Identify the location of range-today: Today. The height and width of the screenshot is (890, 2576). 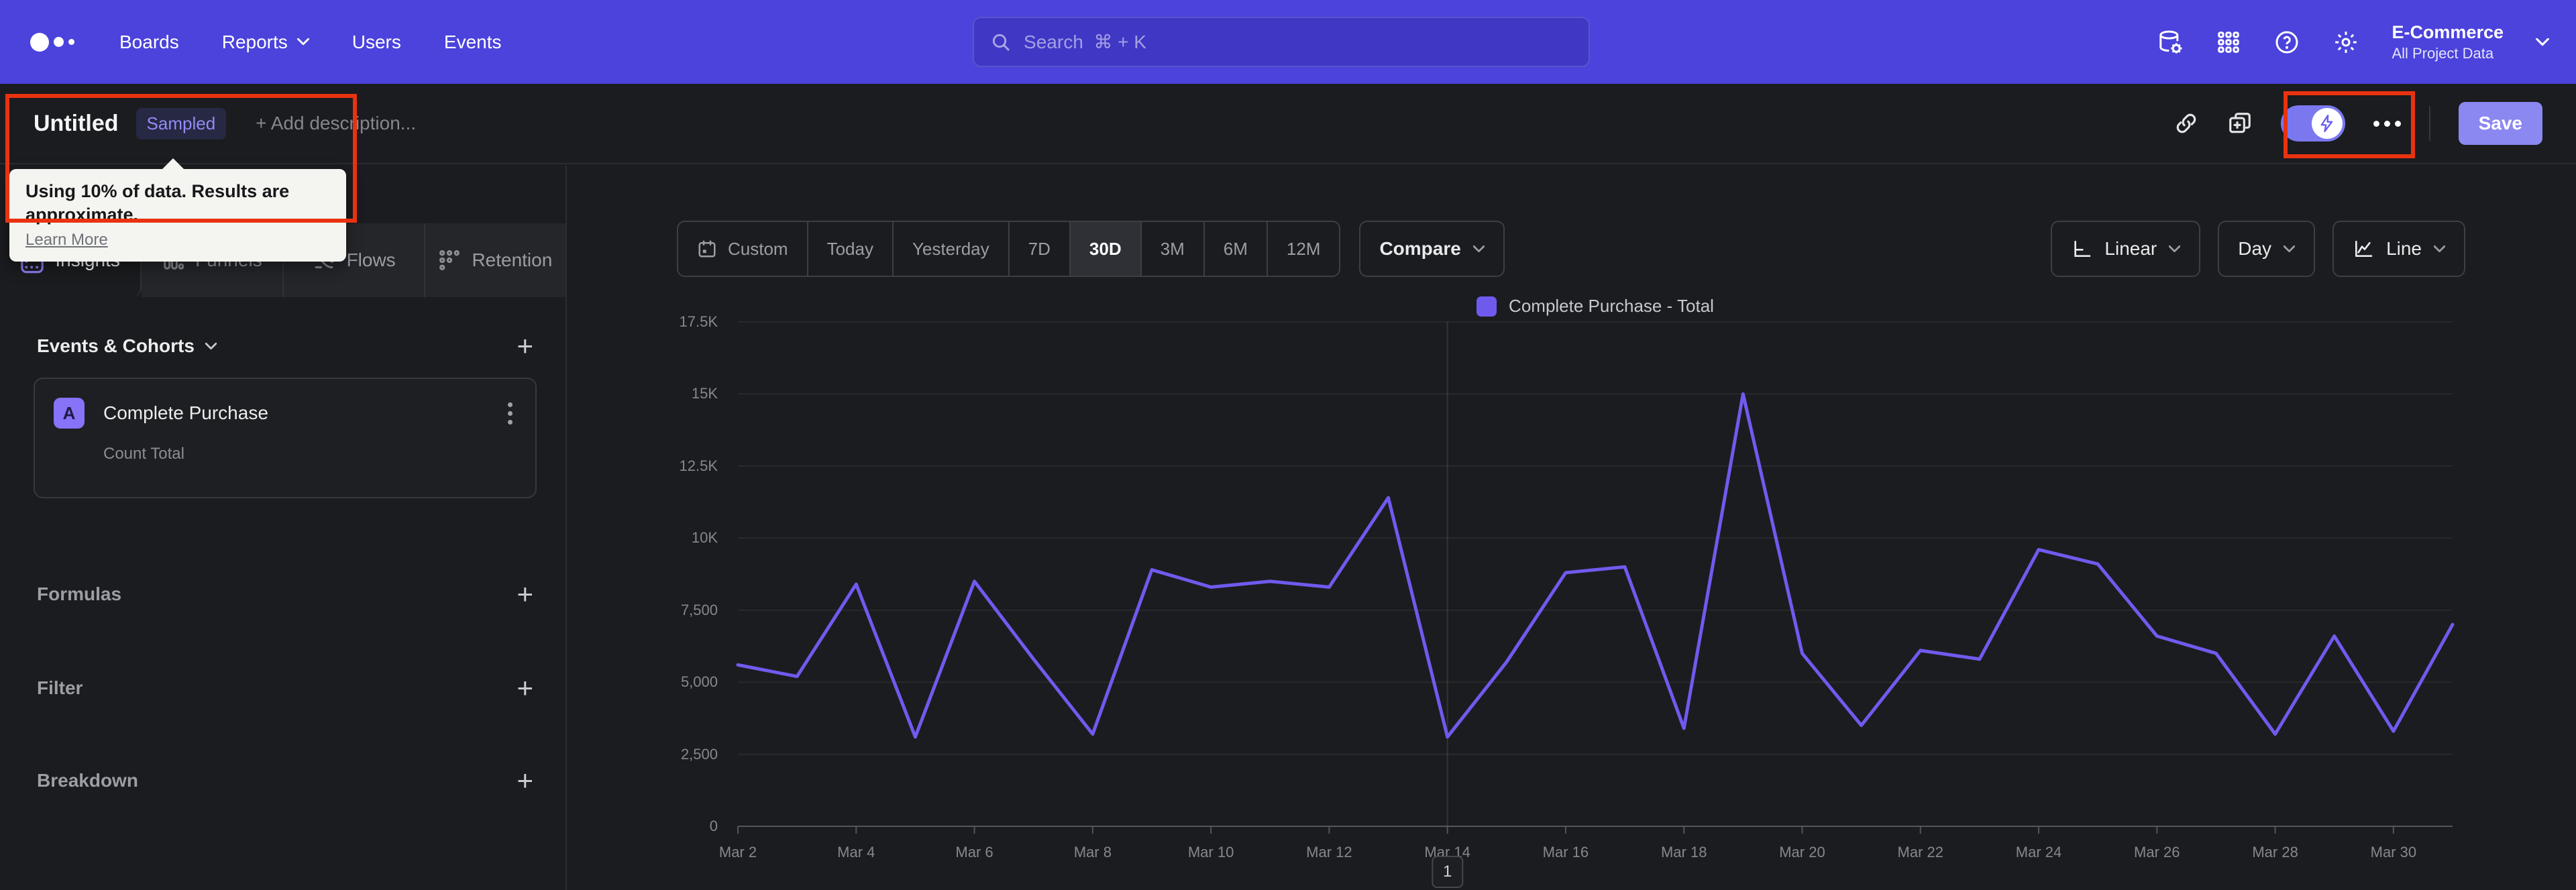
(851, 249).